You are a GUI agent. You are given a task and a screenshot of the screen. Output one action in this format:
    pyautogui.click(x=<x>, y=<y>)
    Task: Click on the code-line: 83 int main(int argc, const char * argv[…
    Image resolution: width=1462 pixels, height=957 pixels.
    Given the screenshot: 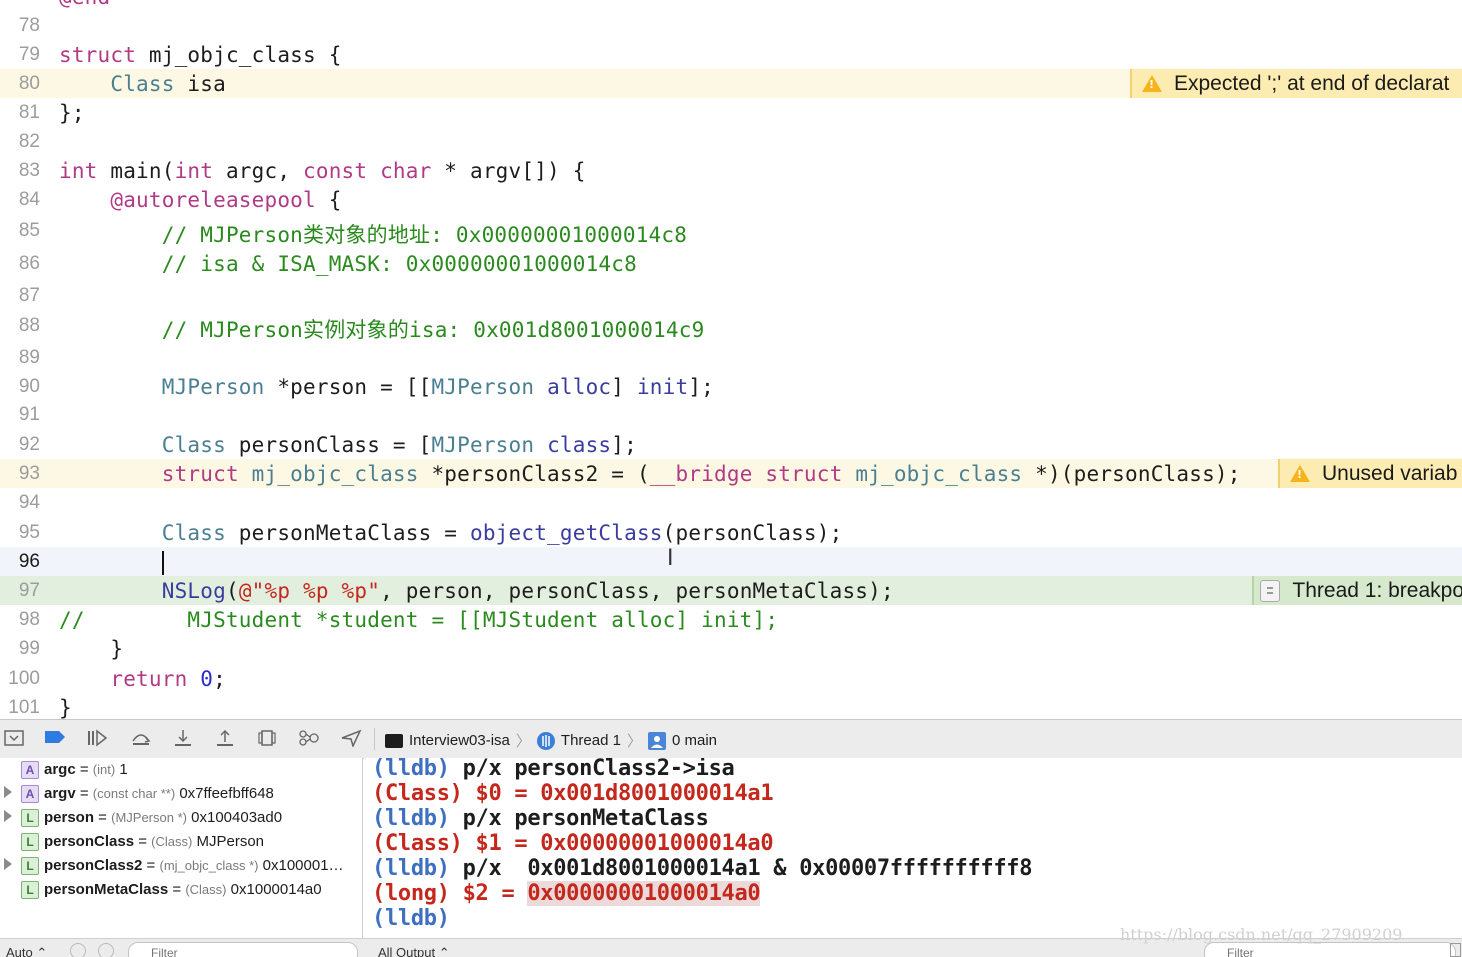 What is the action you would take?
    pyautogui.click(x=731, y=170)
    